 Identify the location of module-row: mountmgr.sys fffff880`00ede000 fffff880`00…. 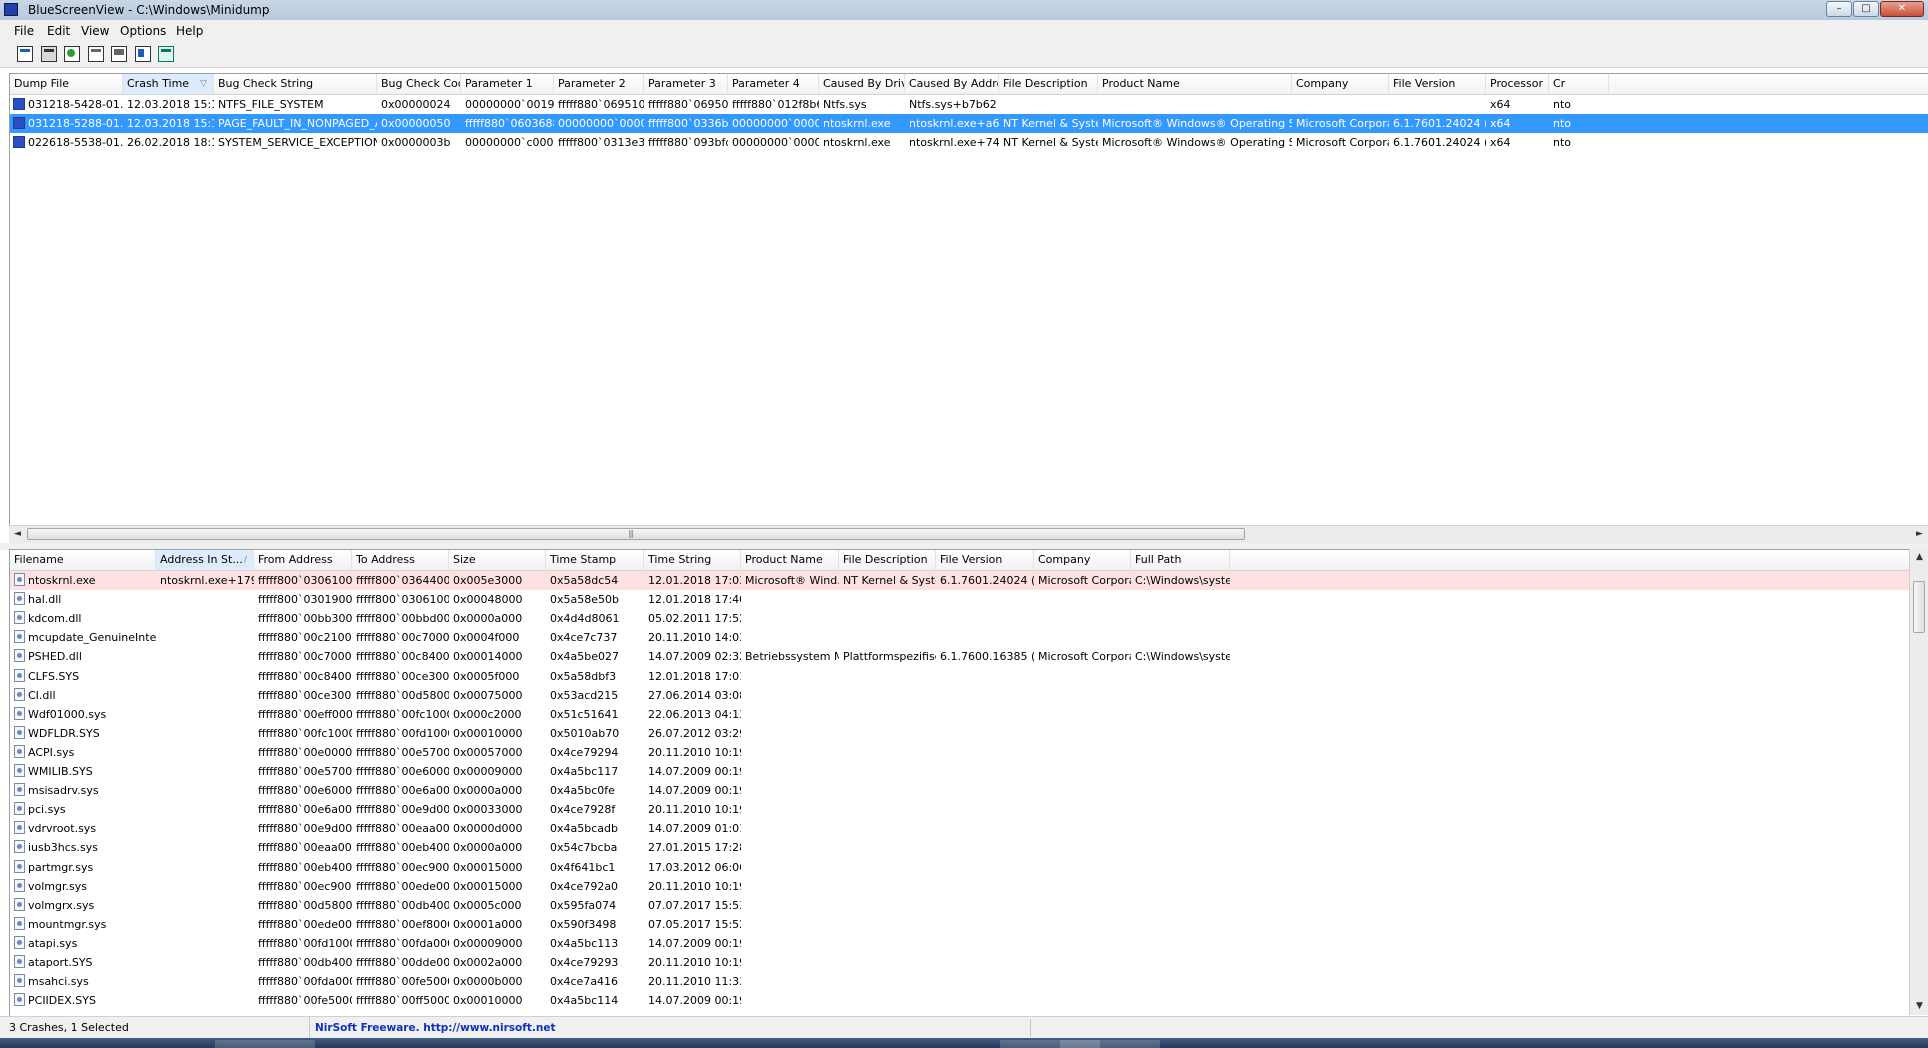
(969, 924).